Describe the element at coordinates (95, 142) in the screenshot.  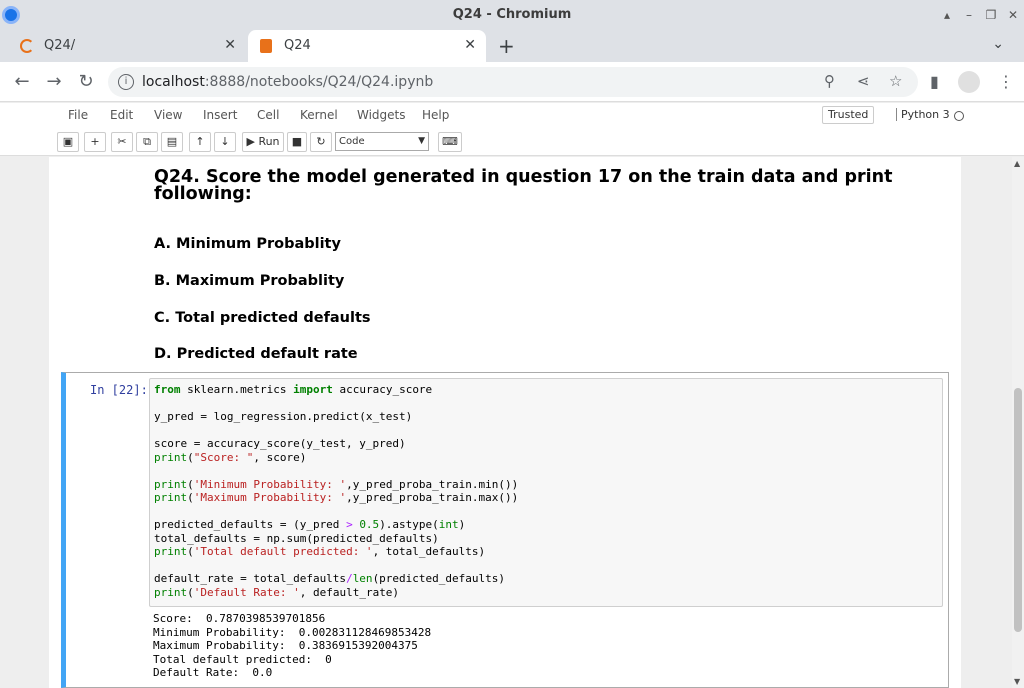
I see `insert-cell-plus-icon: +` at that location.